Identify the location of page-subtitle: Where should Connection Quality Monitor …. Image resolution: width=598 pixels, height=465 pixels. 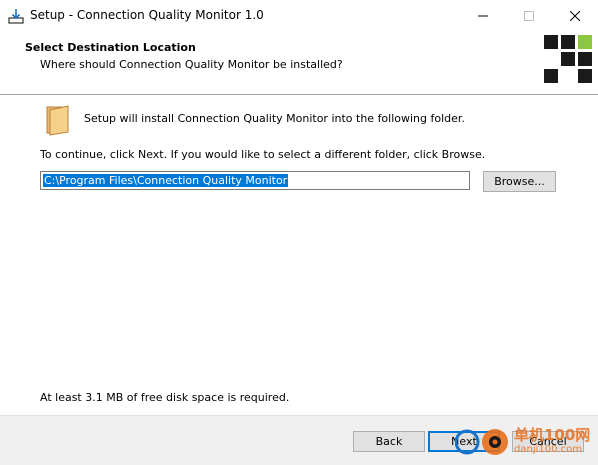
(191, 64).